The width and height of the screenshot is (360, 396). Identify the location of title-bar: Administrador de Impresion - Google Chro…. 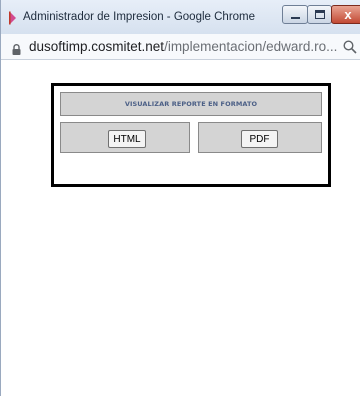
(180, 17).